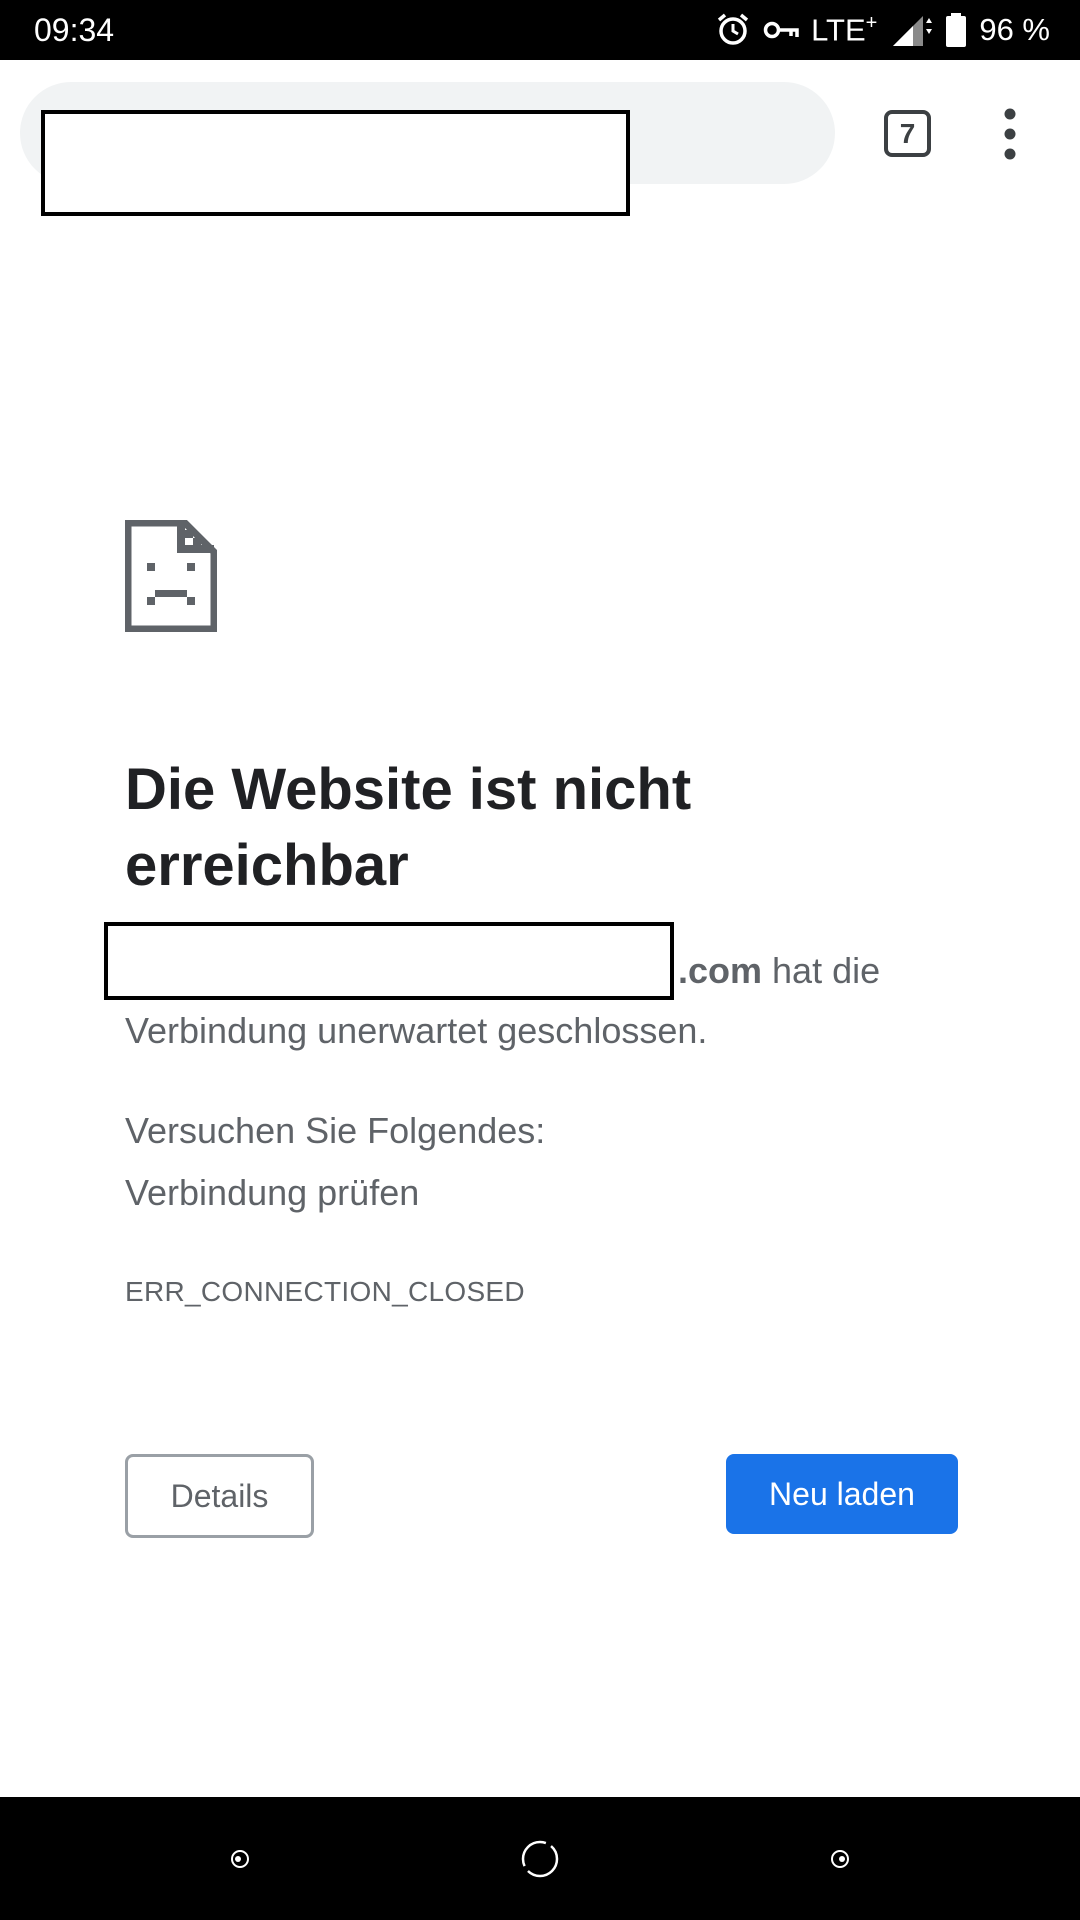 Image resolution: width=1080 pixels, height=1920 pixels. I want to click on error-title: Die Website ist nicht erreichbar, so click(408, 827).